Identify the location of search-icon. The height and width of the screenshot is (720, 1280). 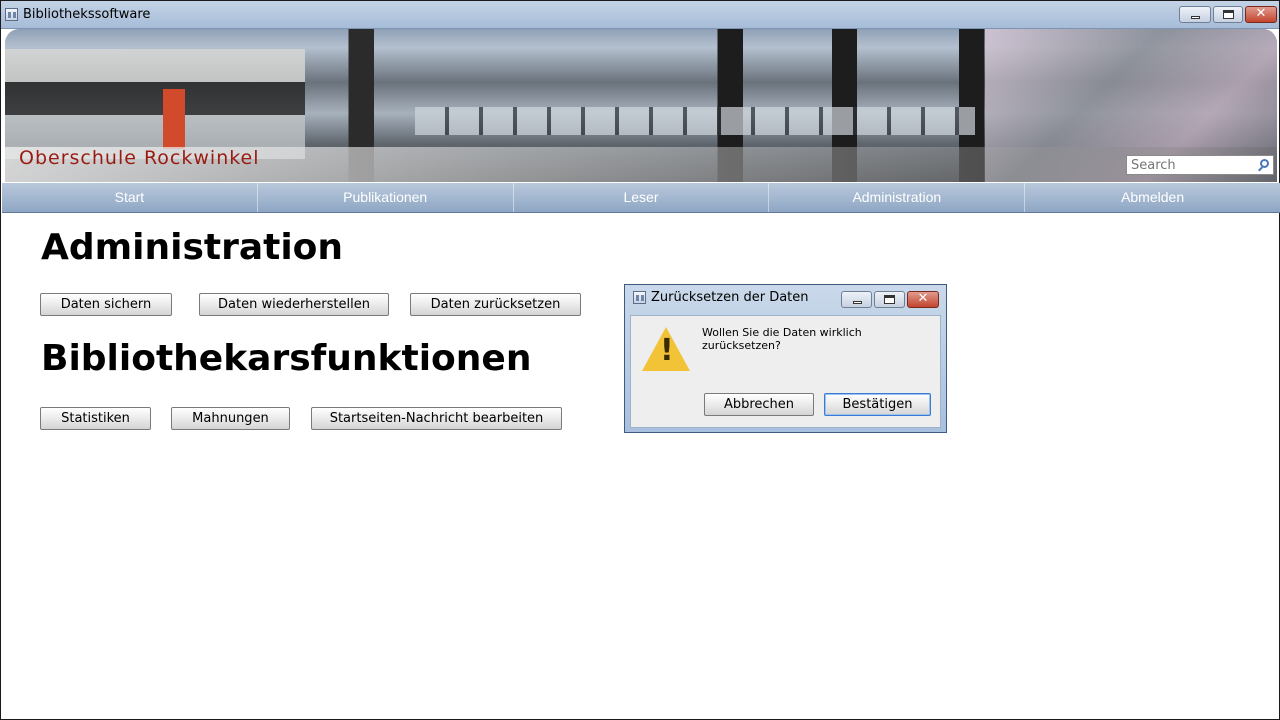
(1264, 163).